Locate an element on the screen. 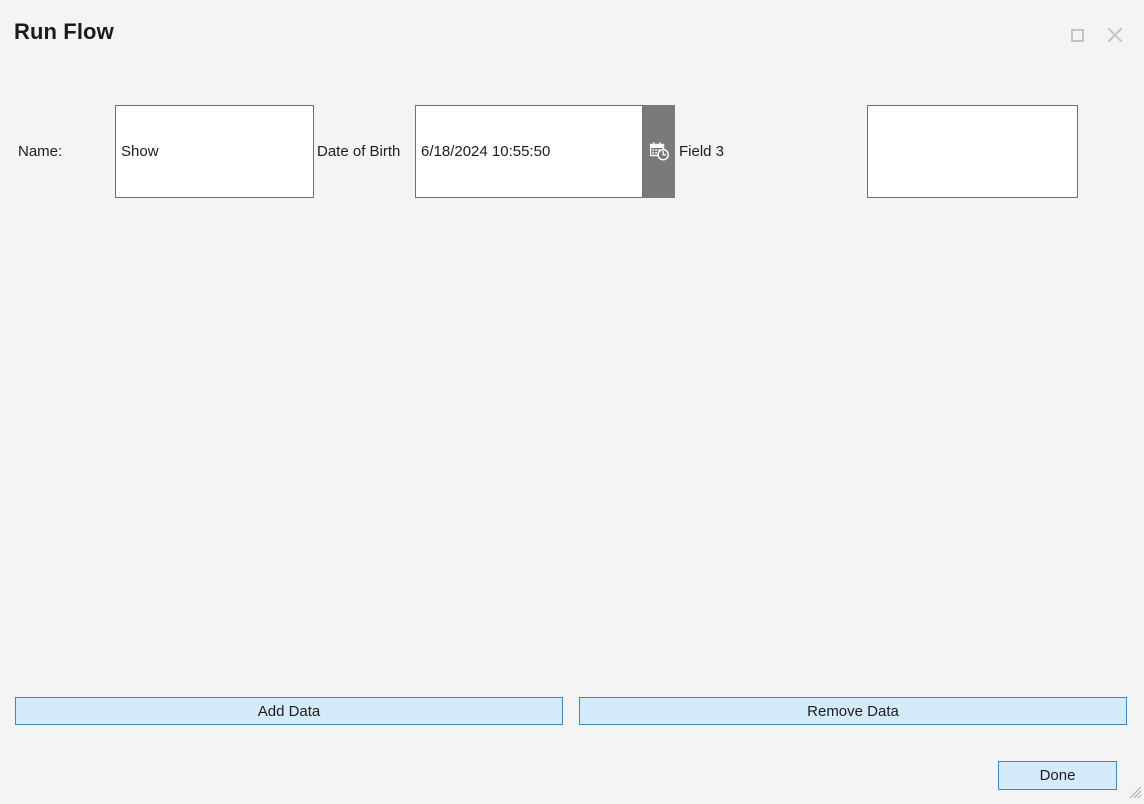  maximize-icon is located at coordinates (1077, 35).